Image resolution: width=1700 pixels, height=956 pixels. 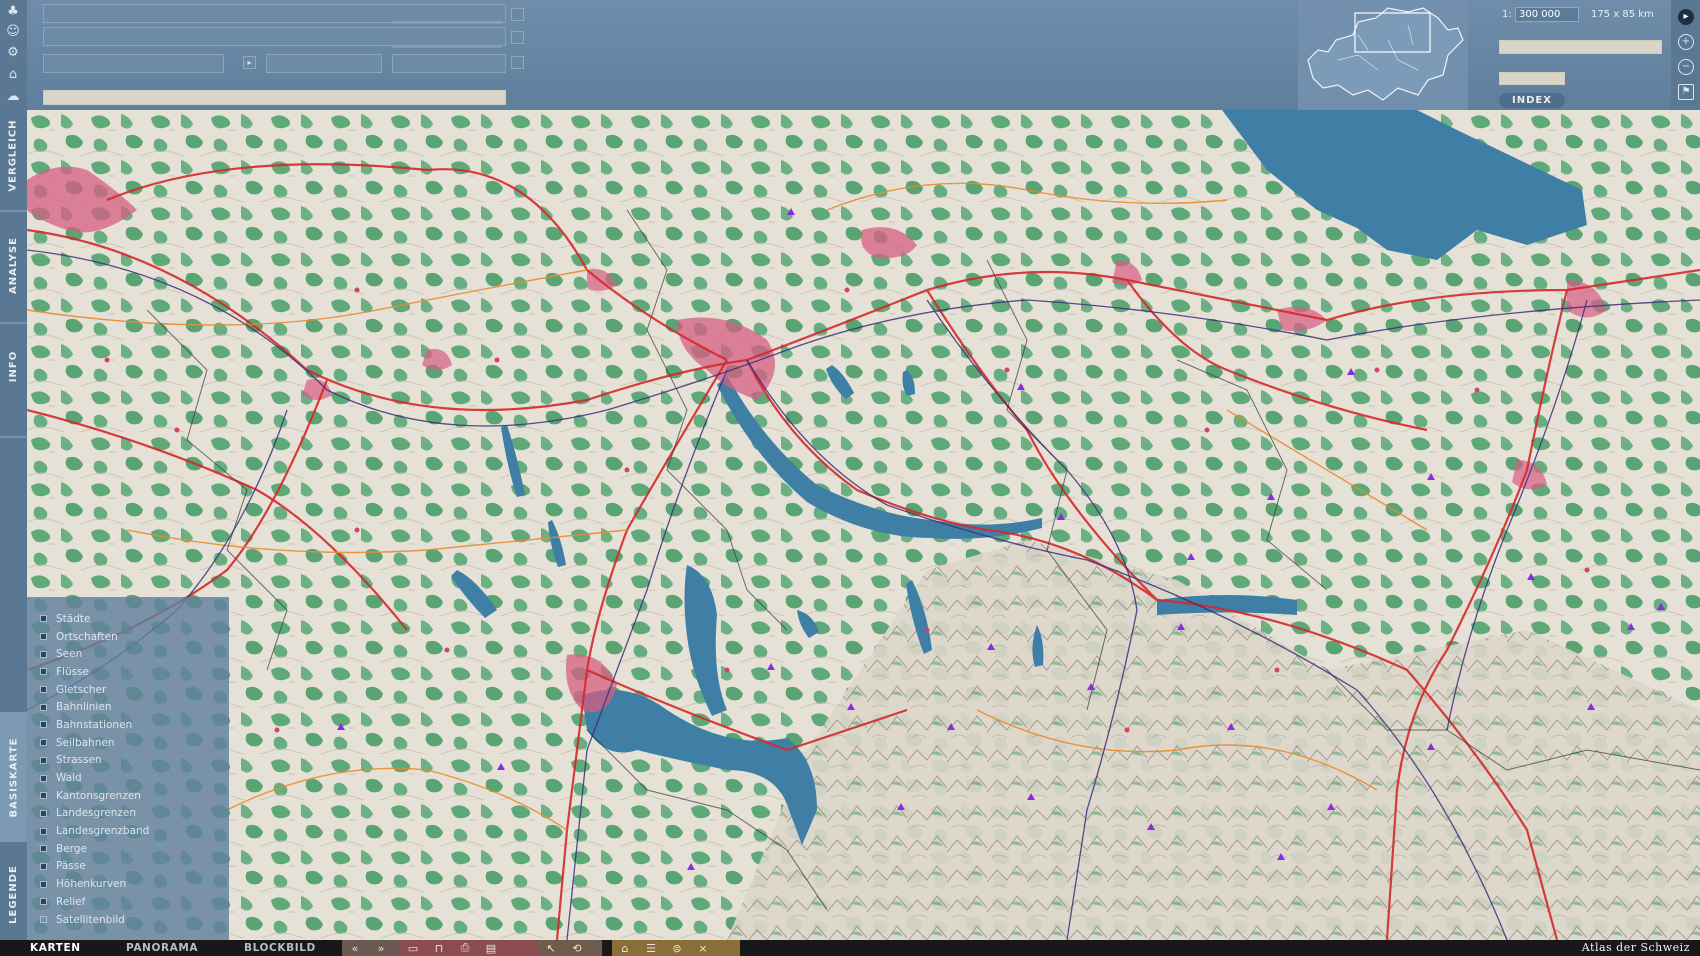 I want to click on tab-legende: LEGENDE, so click(x=13, y=894).